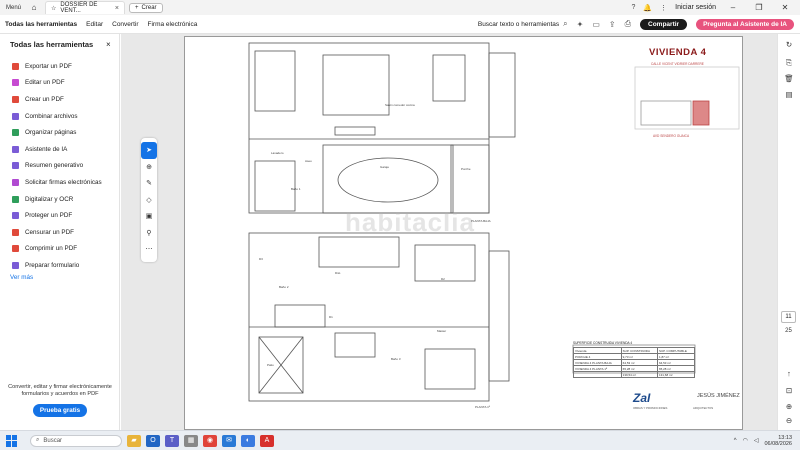 The image size is (800, 450). I want to click on upload-icon: ⇪, so click(612, 24).